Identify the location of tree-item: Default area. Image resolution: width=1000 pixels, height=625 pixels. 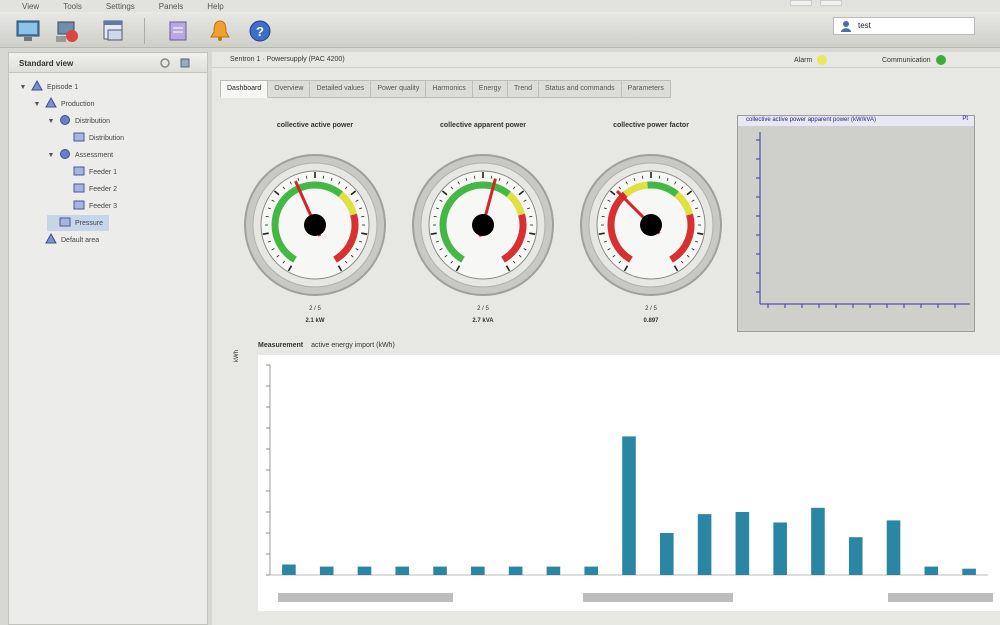
(66, 240).